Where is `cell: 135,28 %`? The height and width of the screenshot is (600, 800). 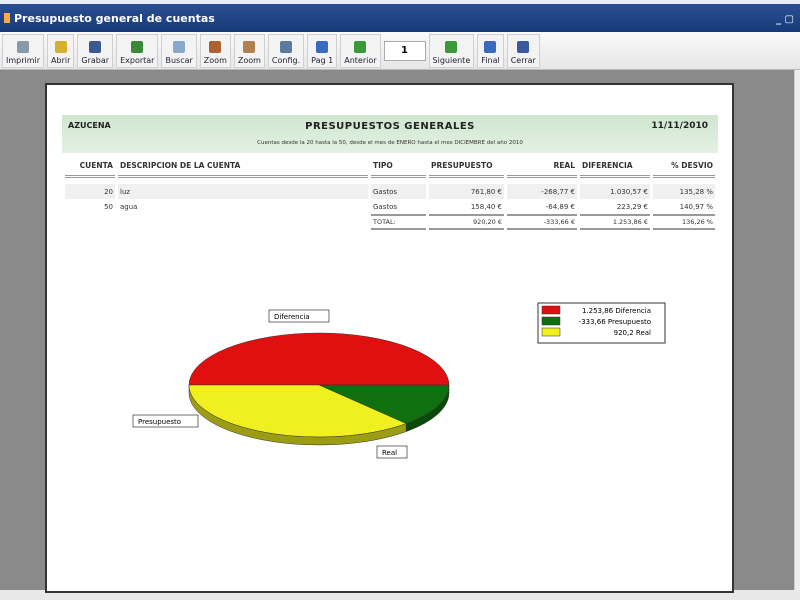
cell: 135,28 % is located at coordinates (684, 191).